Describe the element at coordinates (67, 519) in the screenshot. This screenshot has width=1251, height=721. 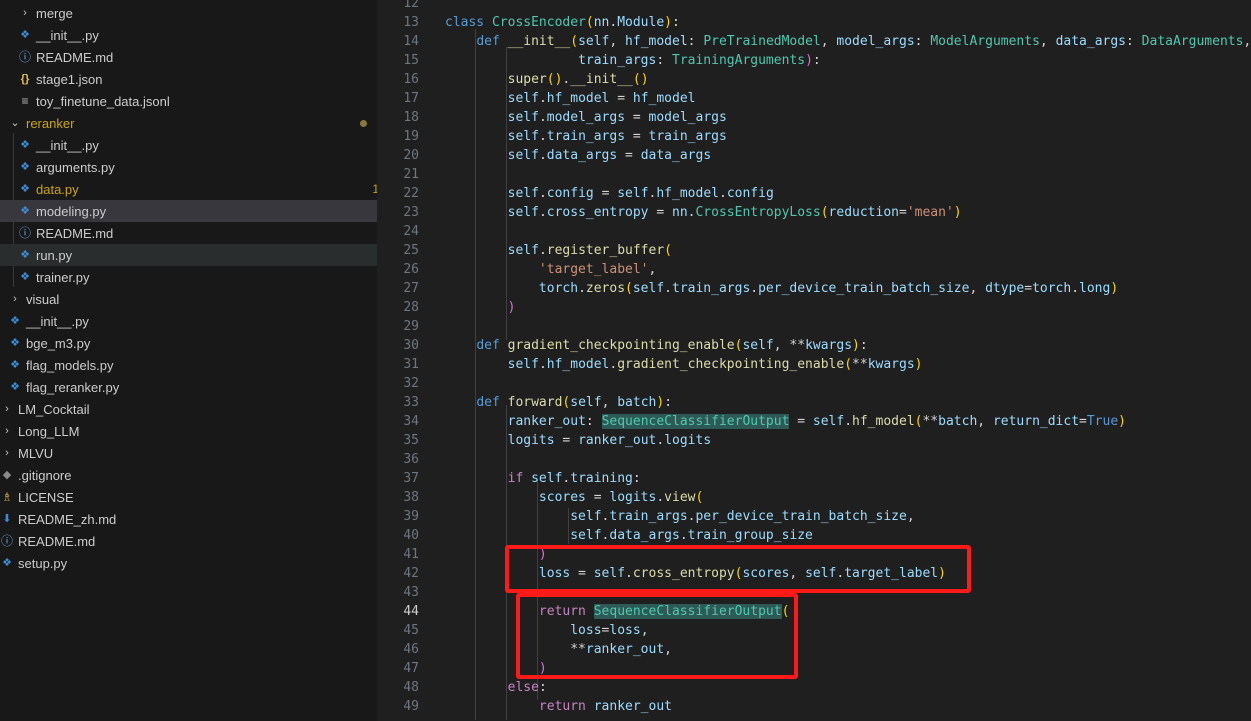
I see `tree-item-label: README_zh.md` at that location.